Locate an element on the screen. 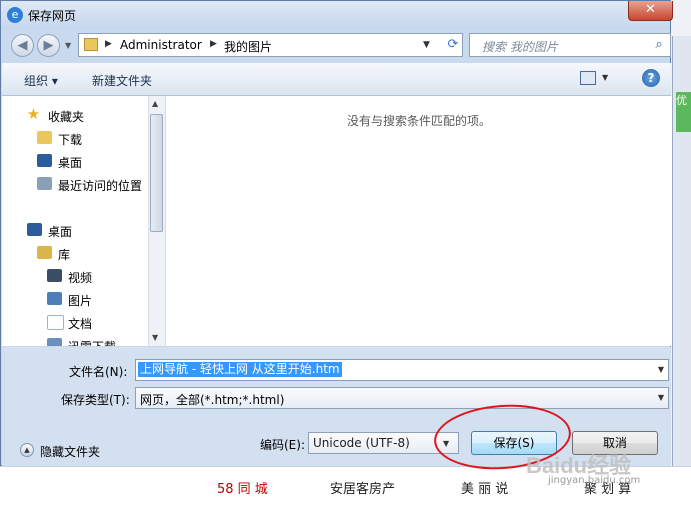  nav-item-recent-places: 最近访问的位置 is located at coordinates (75, 185).